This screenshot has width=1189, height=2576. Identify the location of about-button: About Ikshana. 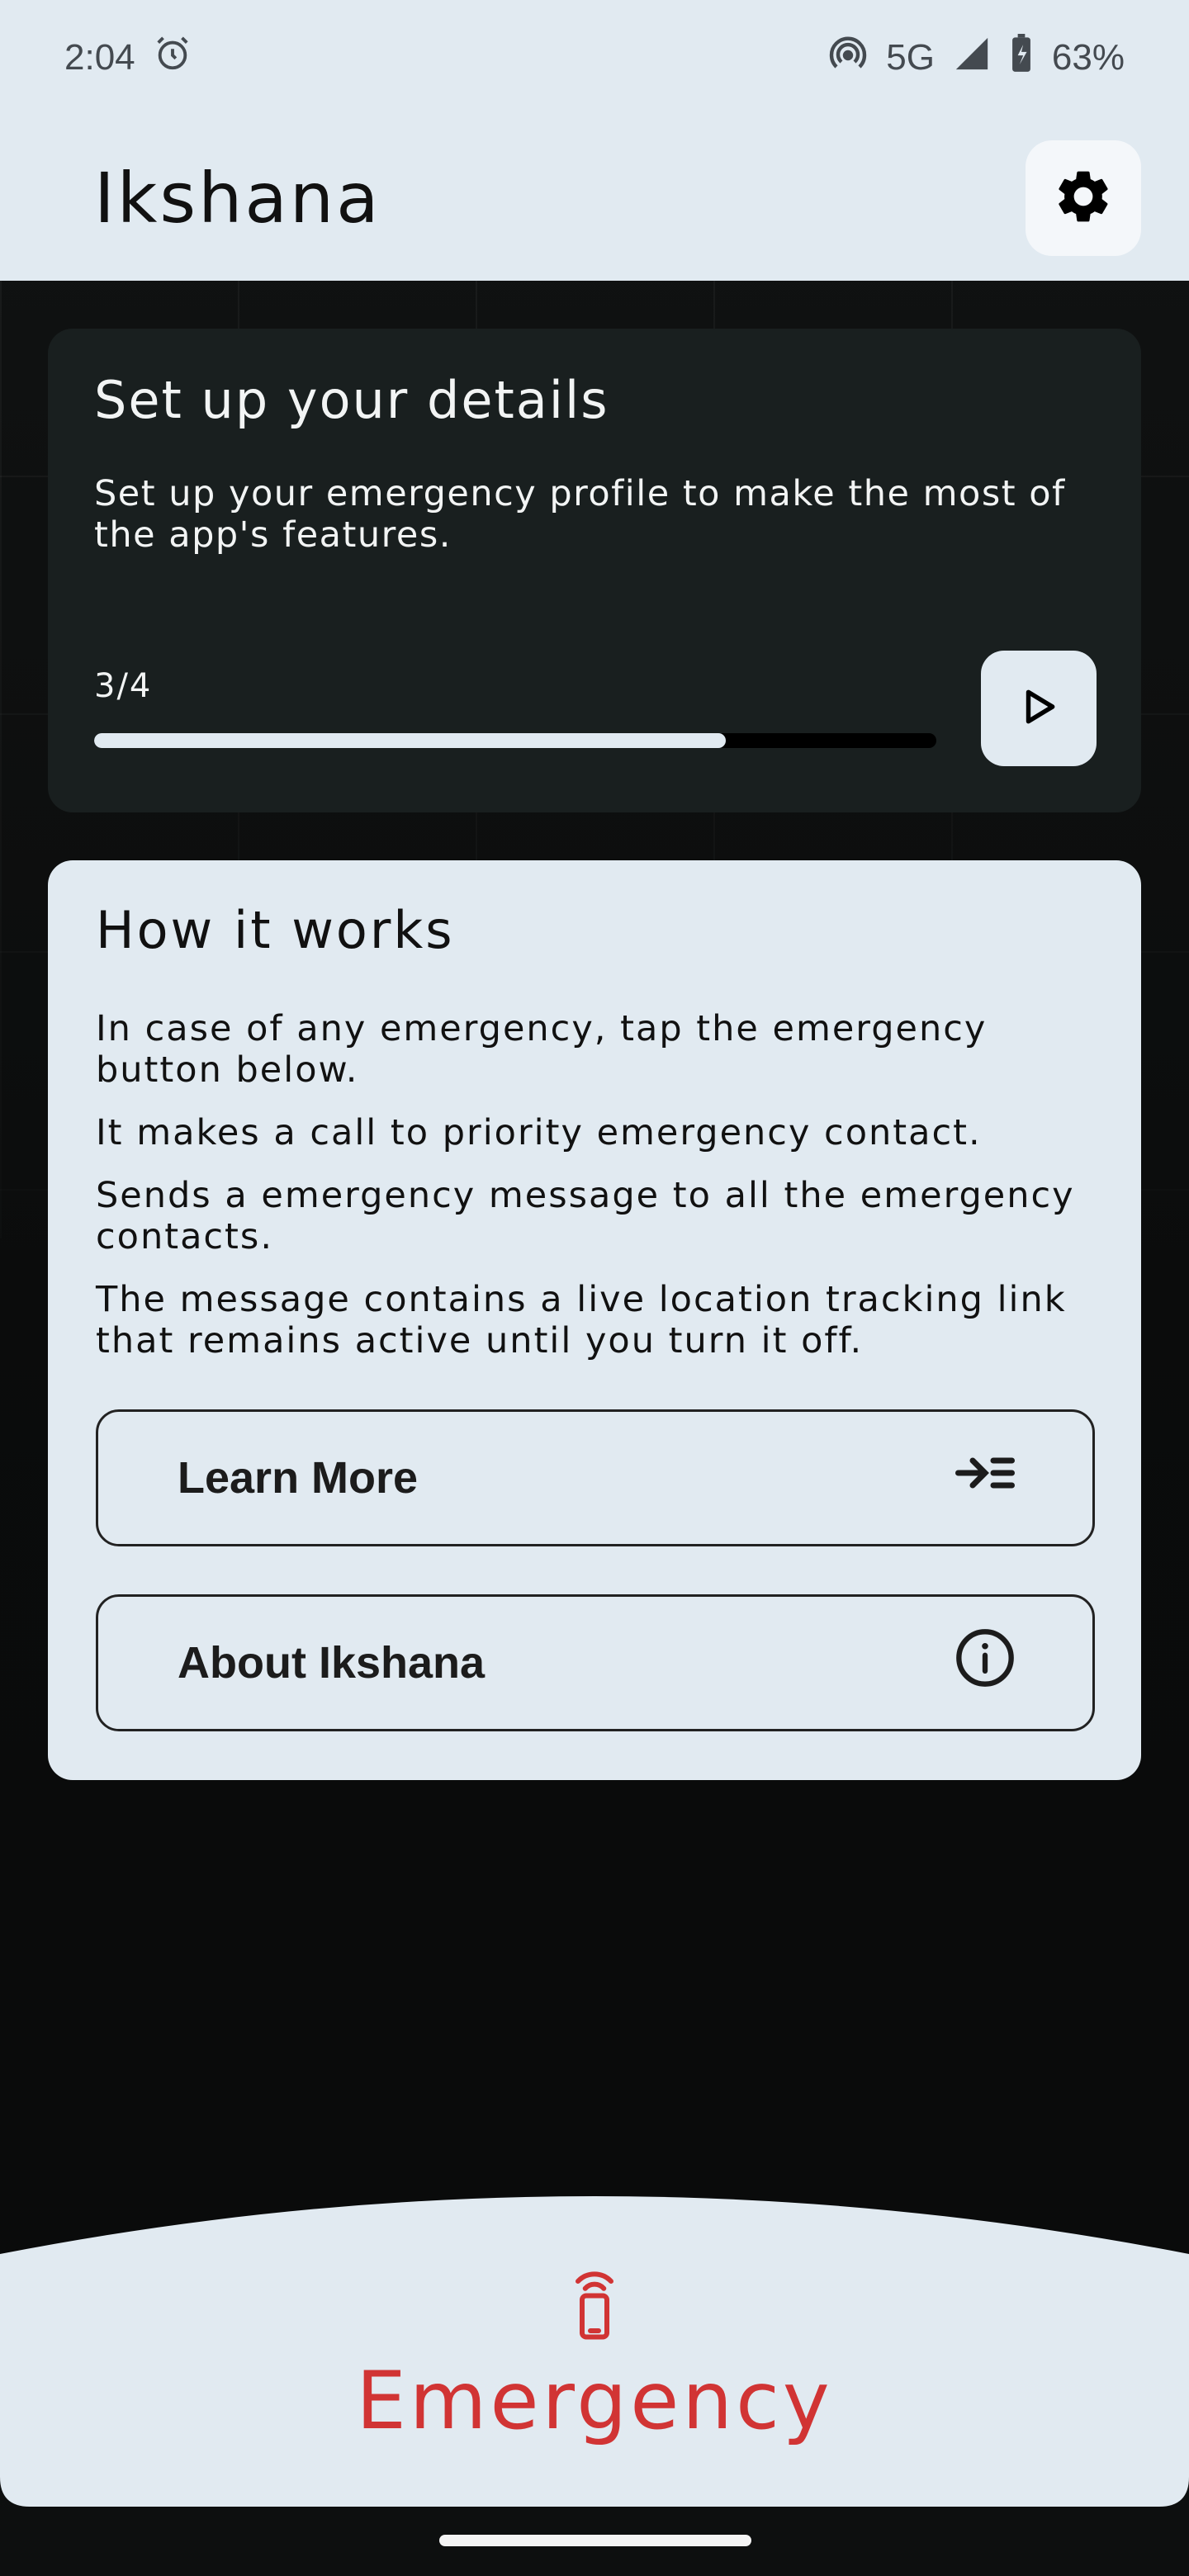
(595, 1662).